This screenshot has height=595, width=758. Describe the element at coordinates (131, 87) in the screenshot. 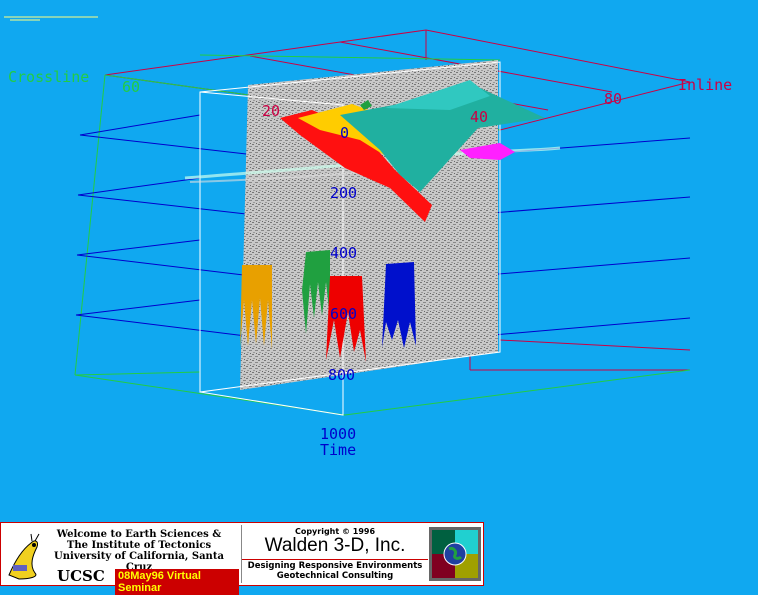

I see `crossline-tick-60: 60` at that location.